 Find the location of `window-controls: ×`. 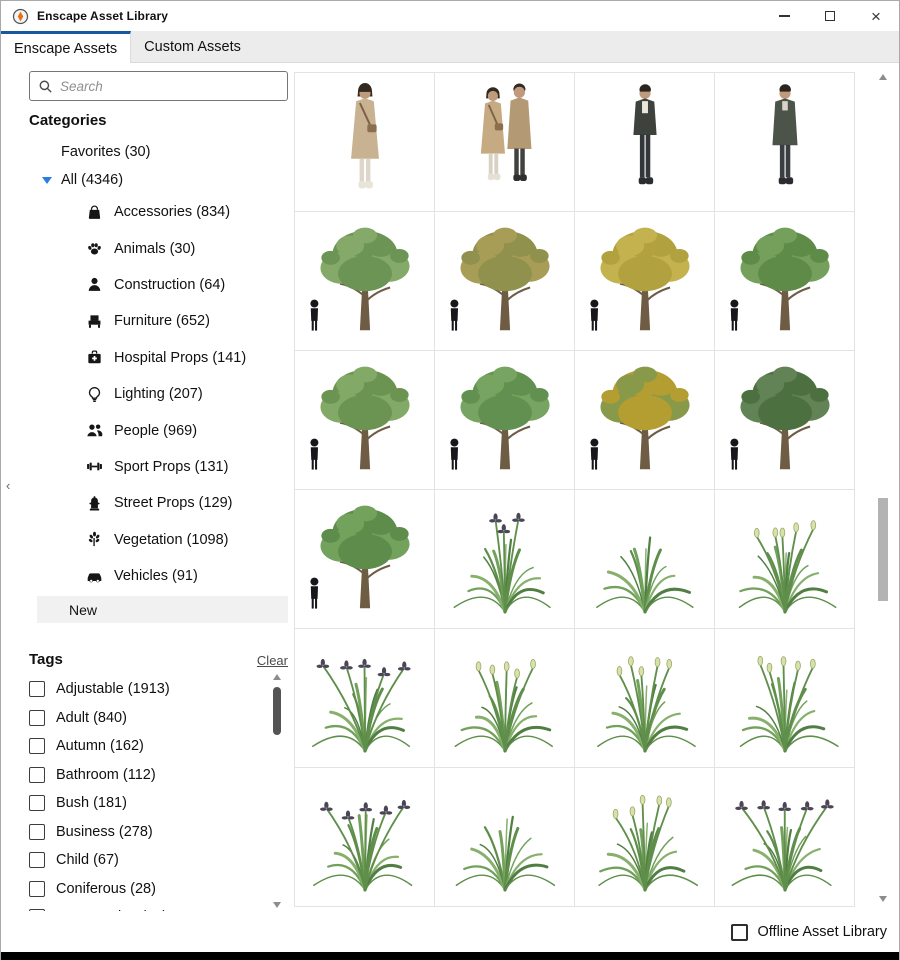

window-controls: × is located at coordinates (830, 16).